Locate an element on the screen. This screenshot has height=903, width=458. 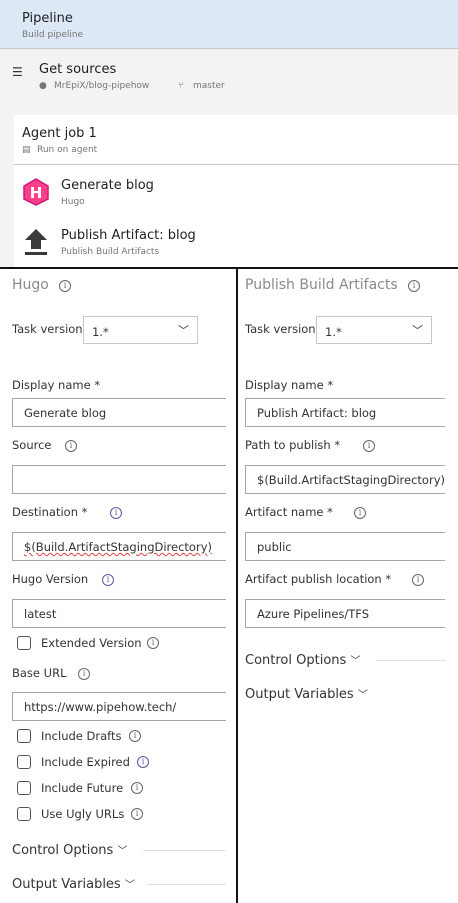
agent-job-header: Agent job 1 ▤ Run on agent is located at coordinates (236, 140).